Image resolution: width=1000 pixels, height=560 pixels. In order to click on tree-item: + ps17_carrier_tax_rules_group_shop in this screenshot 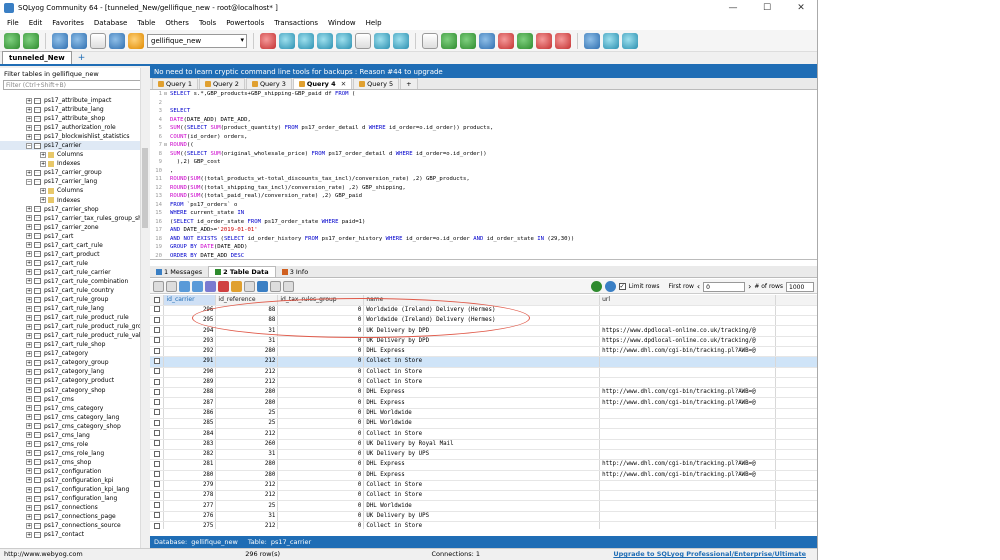, I will do `click(70, 218)`.